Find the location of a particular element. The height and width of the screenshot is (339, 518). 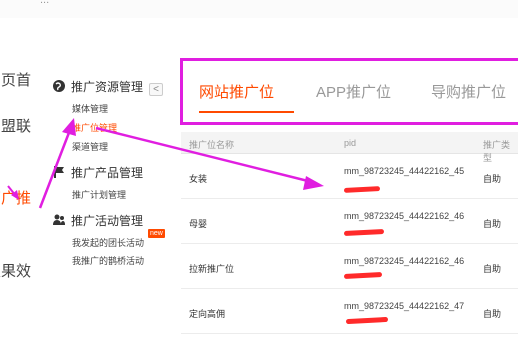

nav-item-reports: 效果报表 is located at coordinates (16, 271).